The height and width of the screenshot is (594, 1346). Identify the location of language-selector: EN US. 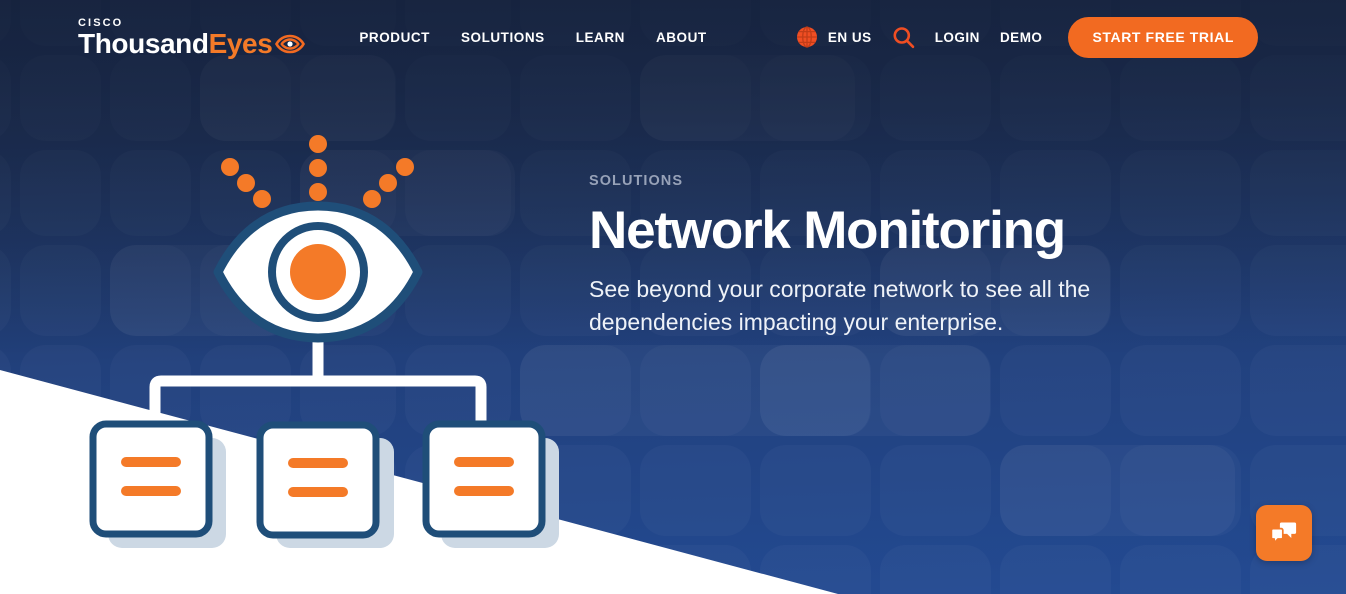
(850, 37).